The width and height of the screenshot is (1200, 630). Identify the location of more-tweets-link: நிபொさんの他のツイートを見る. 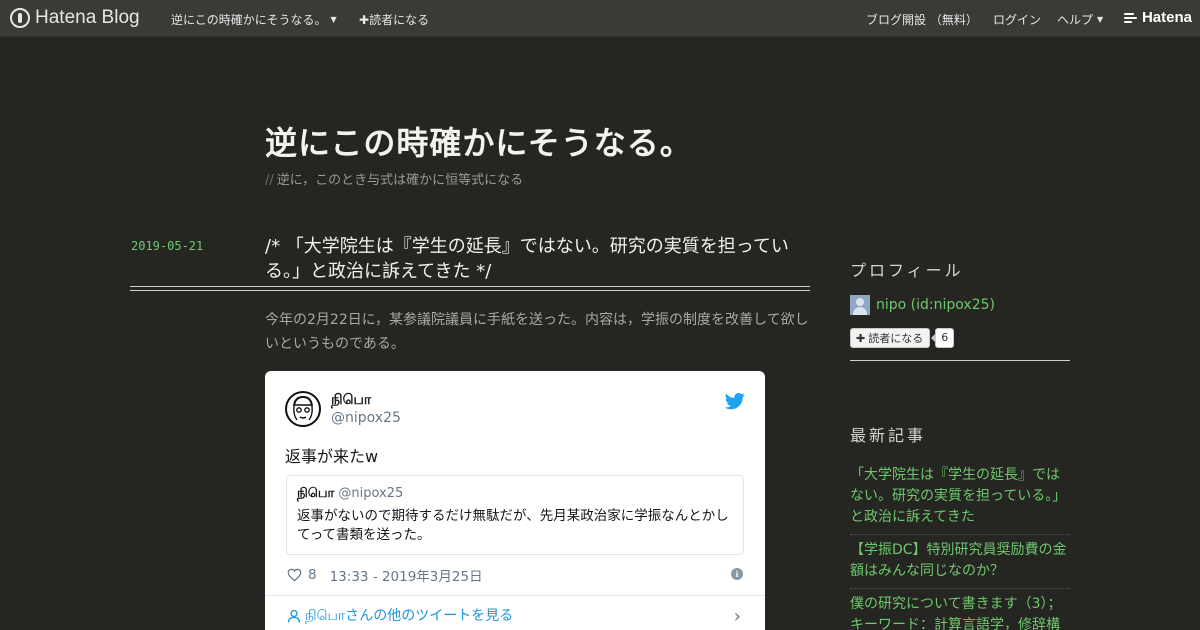
(400, 615).